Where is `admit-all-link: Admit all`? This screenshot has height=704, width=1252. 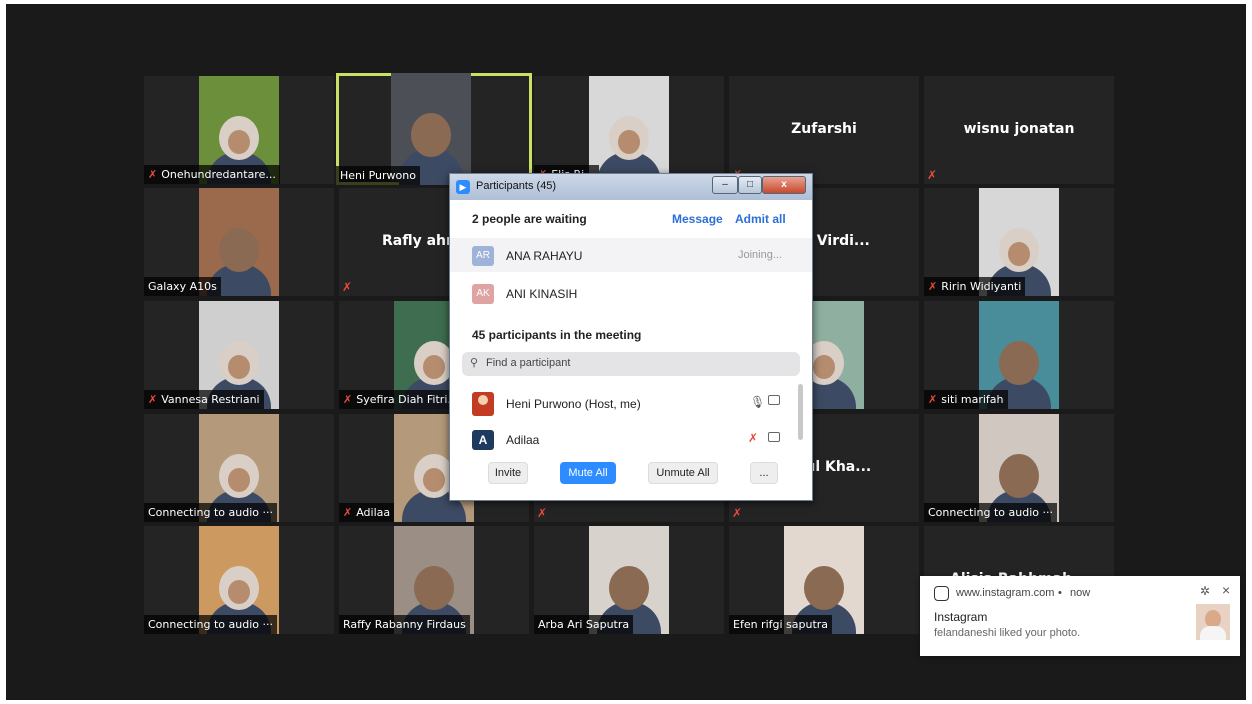
admit-all-link: Admit all is located at coordinates (760, 219).